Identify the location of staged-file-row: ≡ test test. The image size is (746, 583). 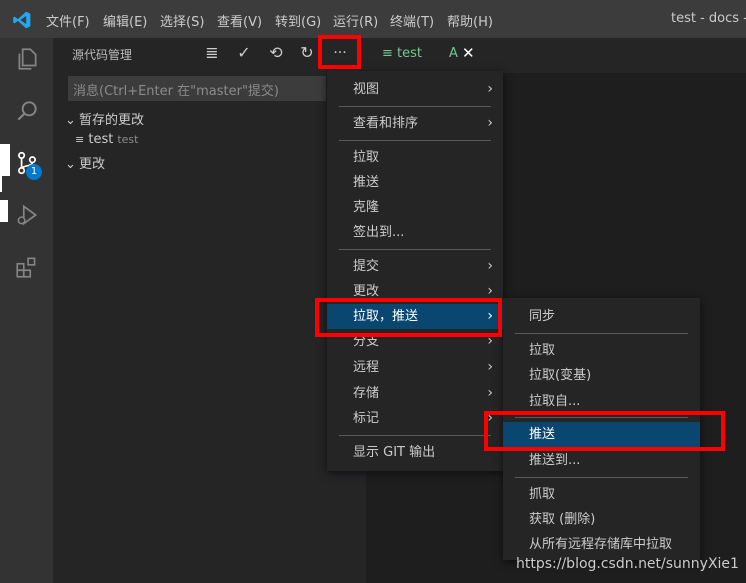
(106, 139).